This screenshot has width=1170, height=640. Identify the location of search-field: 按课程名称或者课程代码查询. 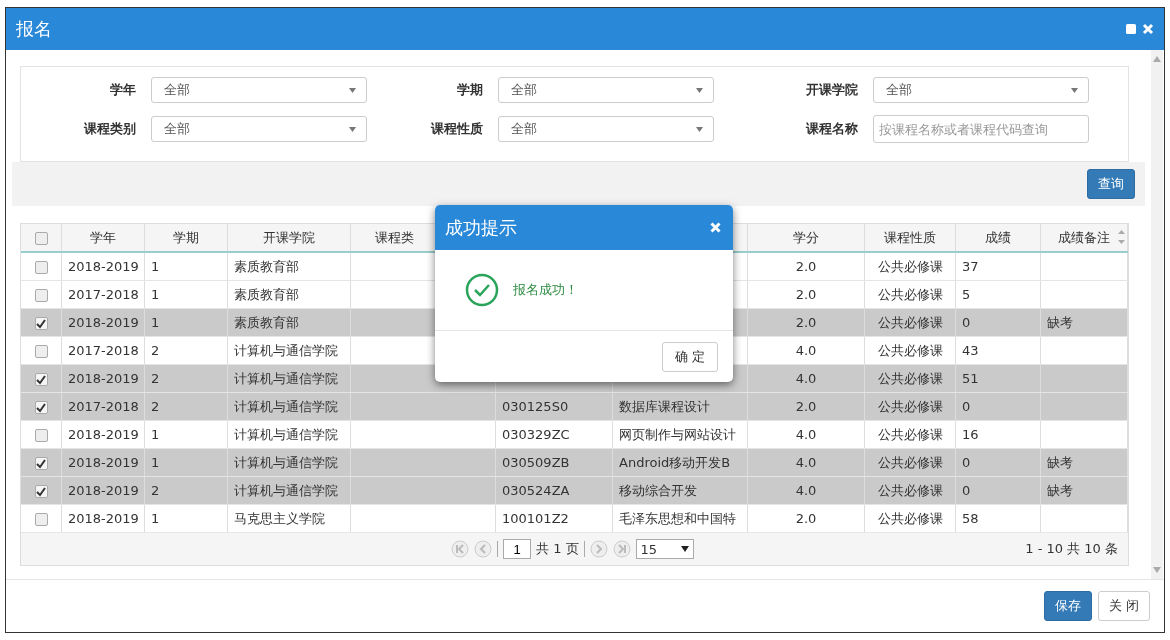
(981, 129).